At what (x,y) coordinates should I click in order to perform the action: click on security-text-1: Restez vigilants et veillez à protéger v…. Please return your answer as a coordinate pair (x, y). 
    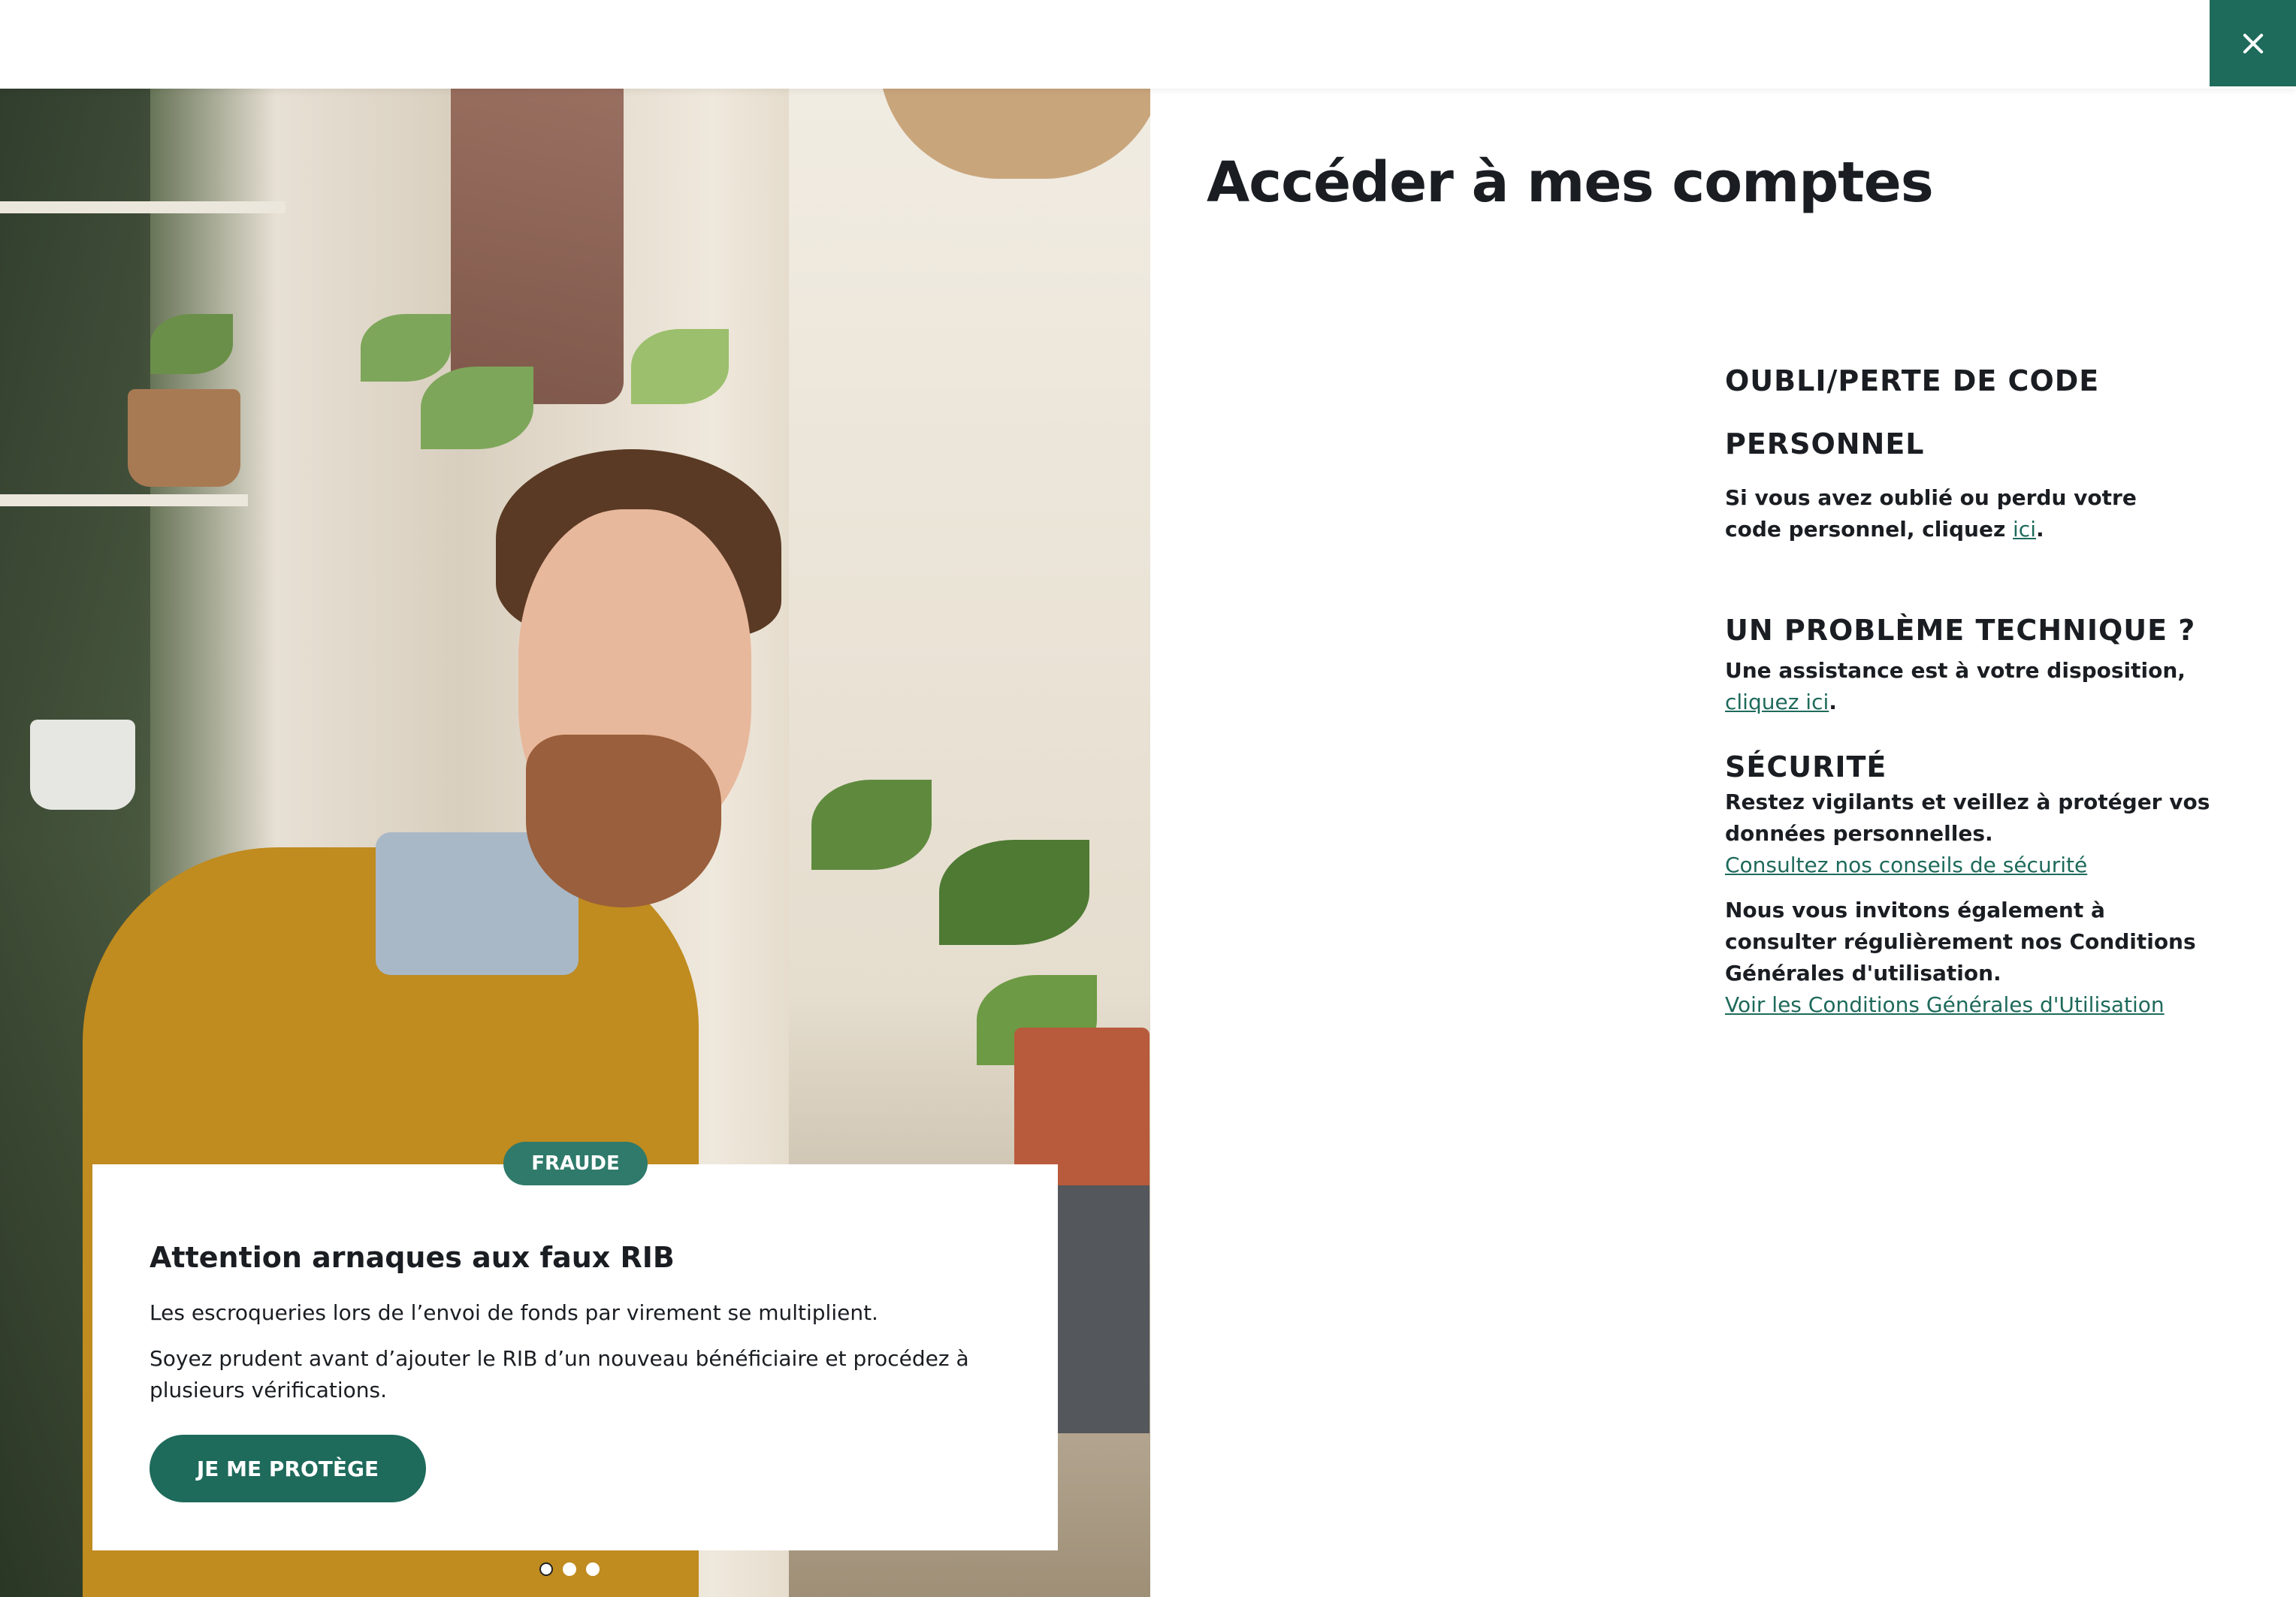
    Looking at the image, I should click on (1968, 817).